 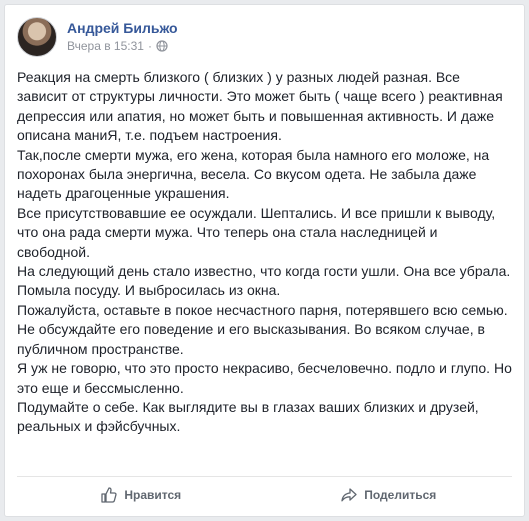 What do you see at coordinates (105, 46) in the screenshot?
I see `timestamp: Вчера в 15:31` at bounding box center [105, 46].